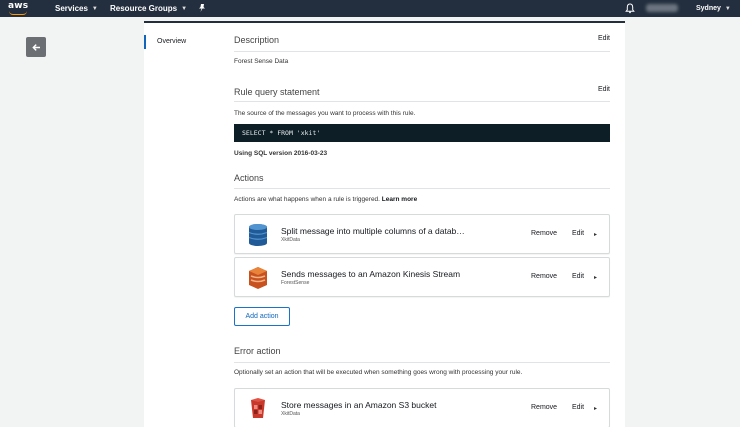 The height and width of the screenshot is (427, 740). Describe the element at coordinates (71, 8) in the screenshot. I see `services-label: Services` at that location.